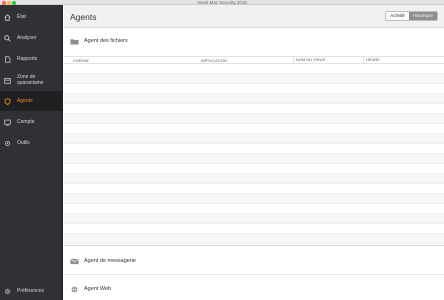 Image resolution: width=444 pixels, height=300 pixels. Describe the element at coordinates (309, 60) in the screenshot. I see `column-header-virus-name: NOM DU VIRUS` at that location.